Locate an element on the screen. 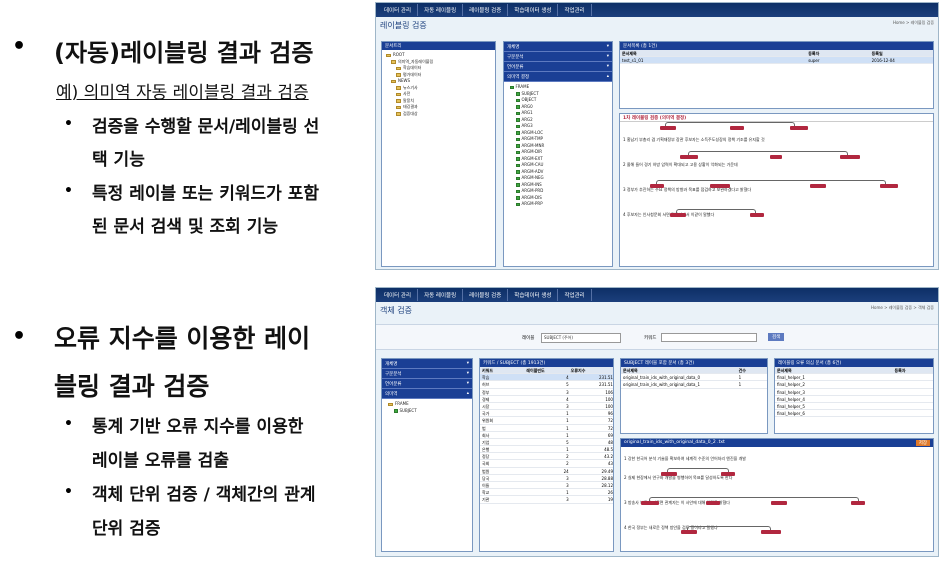  table-row: 당국 3 28.88 is located at coordinates (546, 478).